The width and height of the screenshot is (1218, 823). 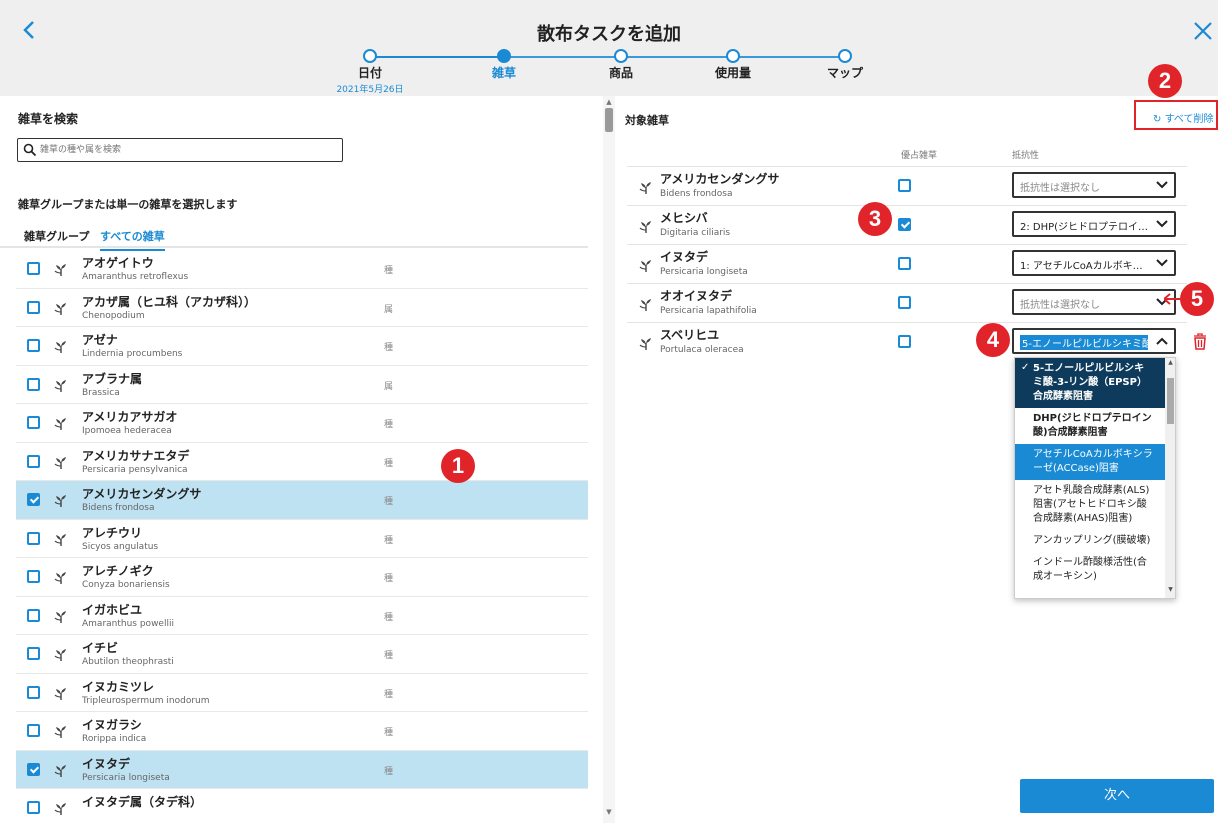 What do you see at coordinates (132, 239) in the screenshot?
I see `tab-all-weeds: すべての雑草` at bounding box center [132, 239].